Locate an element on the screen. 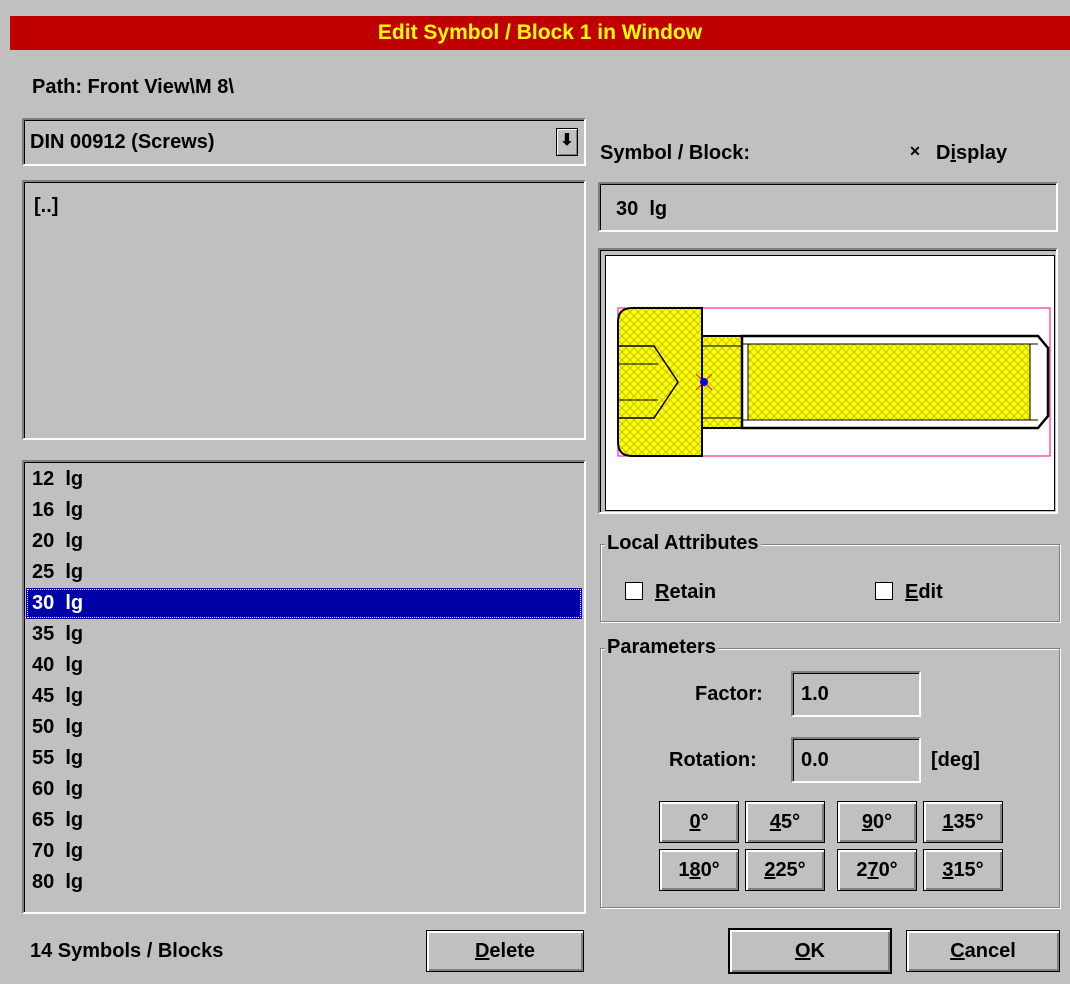 Image resolution: width=1070 pixels, height=984 pixels. library-select-value: DIN 00912 (Screws) is located at coordinates (122, 142).